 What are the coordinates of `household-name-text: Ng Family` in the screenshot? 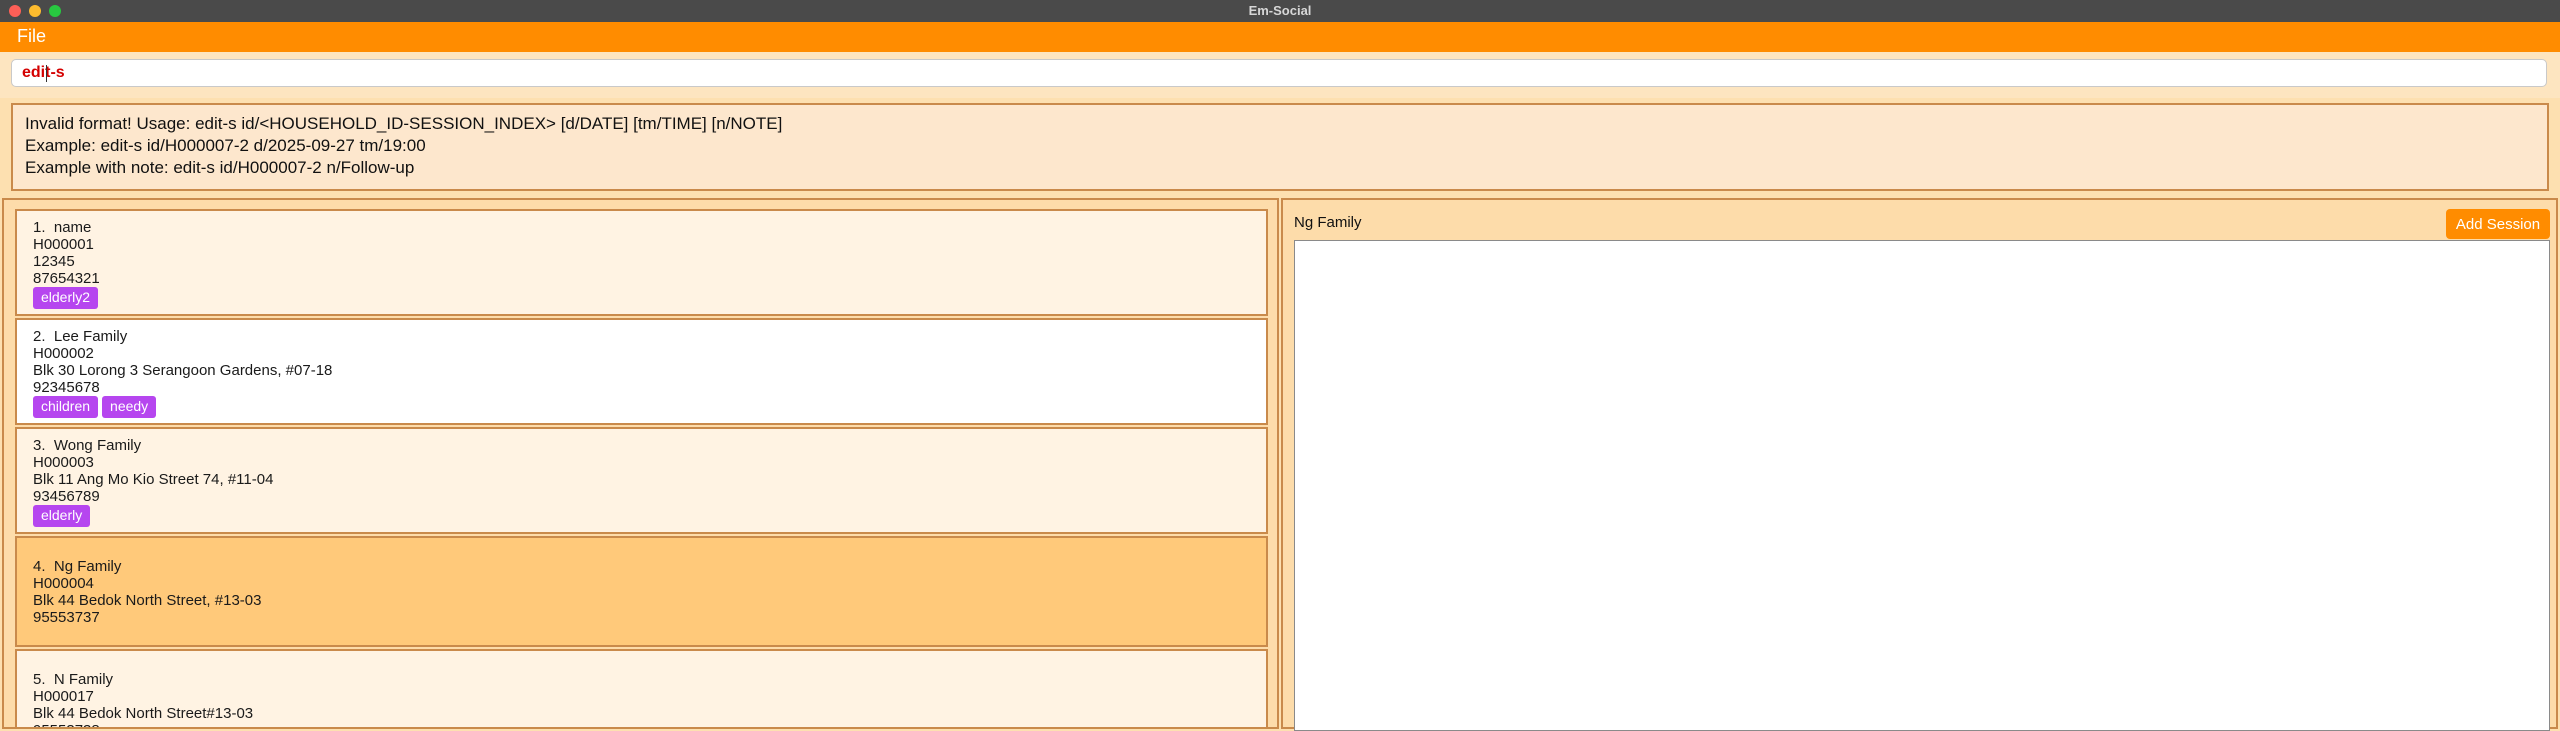 It's located at (87, 566).